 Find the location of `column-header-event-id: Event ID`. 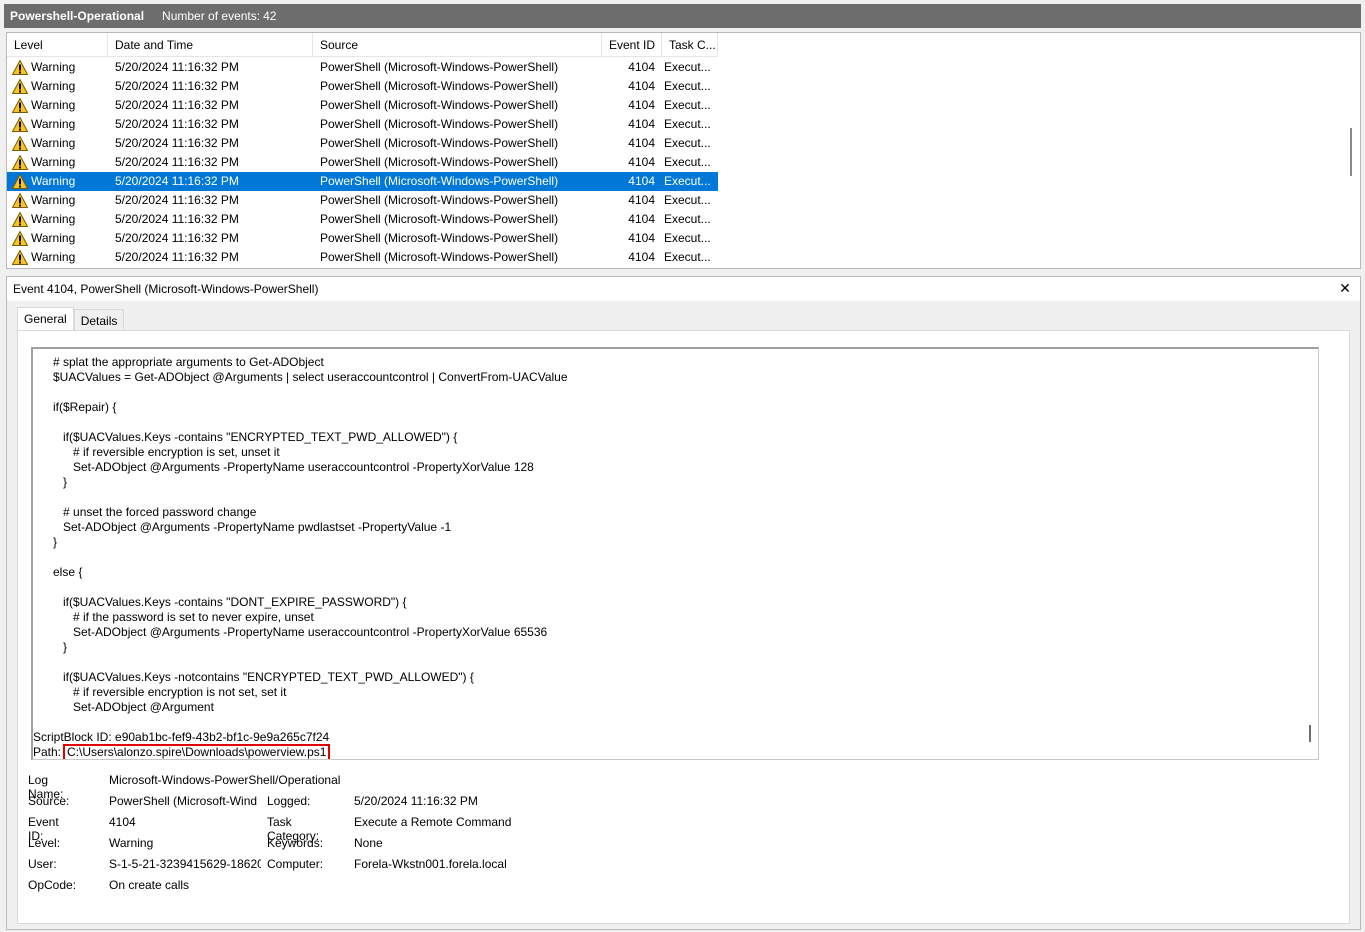

column-header-event-id: Event ID is located at coordinates (632, 45).